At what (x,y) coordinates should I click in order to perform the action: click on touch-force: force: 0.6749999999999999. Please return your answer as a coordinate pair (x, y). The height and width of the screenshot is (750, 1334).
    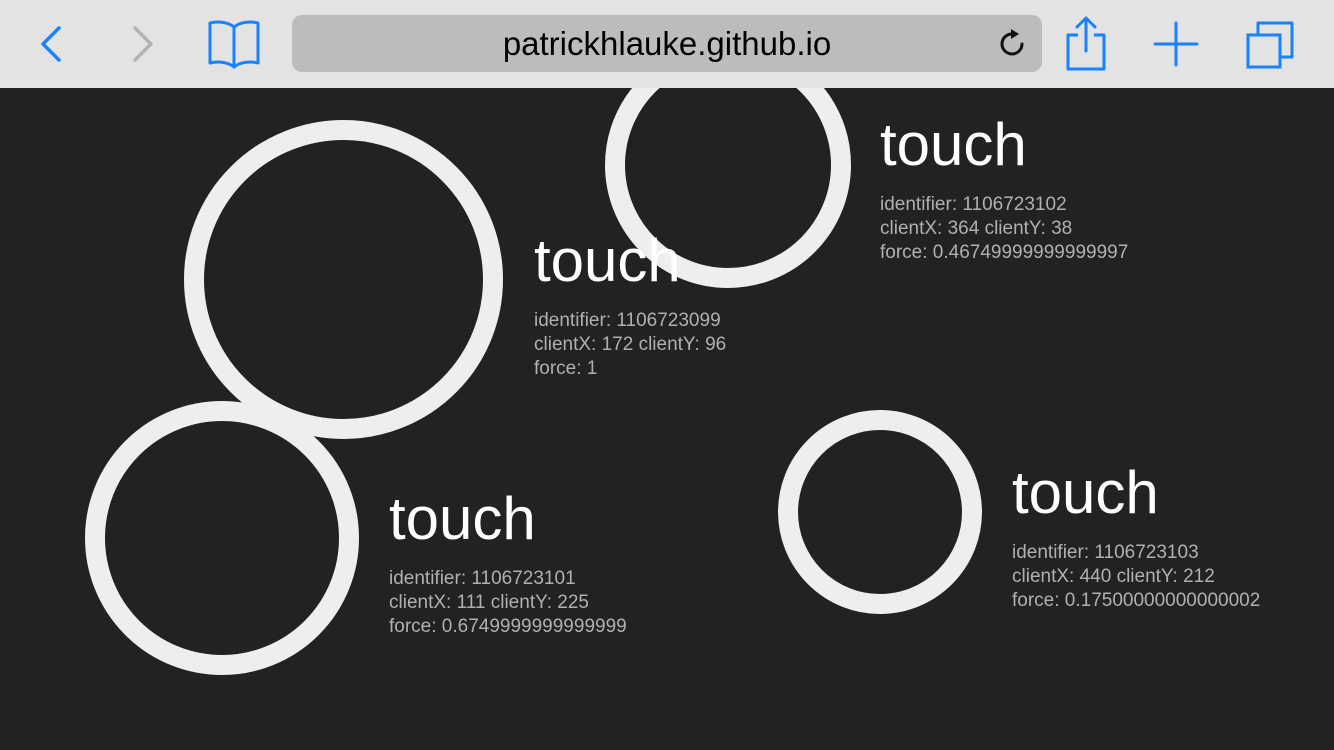
    Looking at the image, I should click on (508, 626).